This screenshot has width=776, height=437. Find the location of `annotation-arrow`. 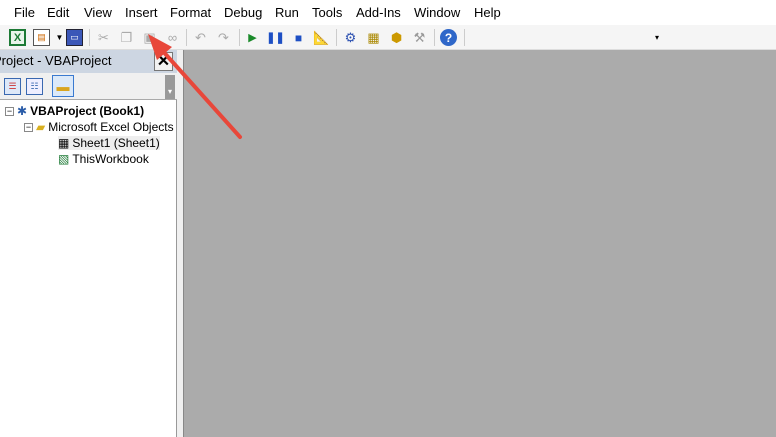

annotation-arrow is located at coordinates (195, 86).